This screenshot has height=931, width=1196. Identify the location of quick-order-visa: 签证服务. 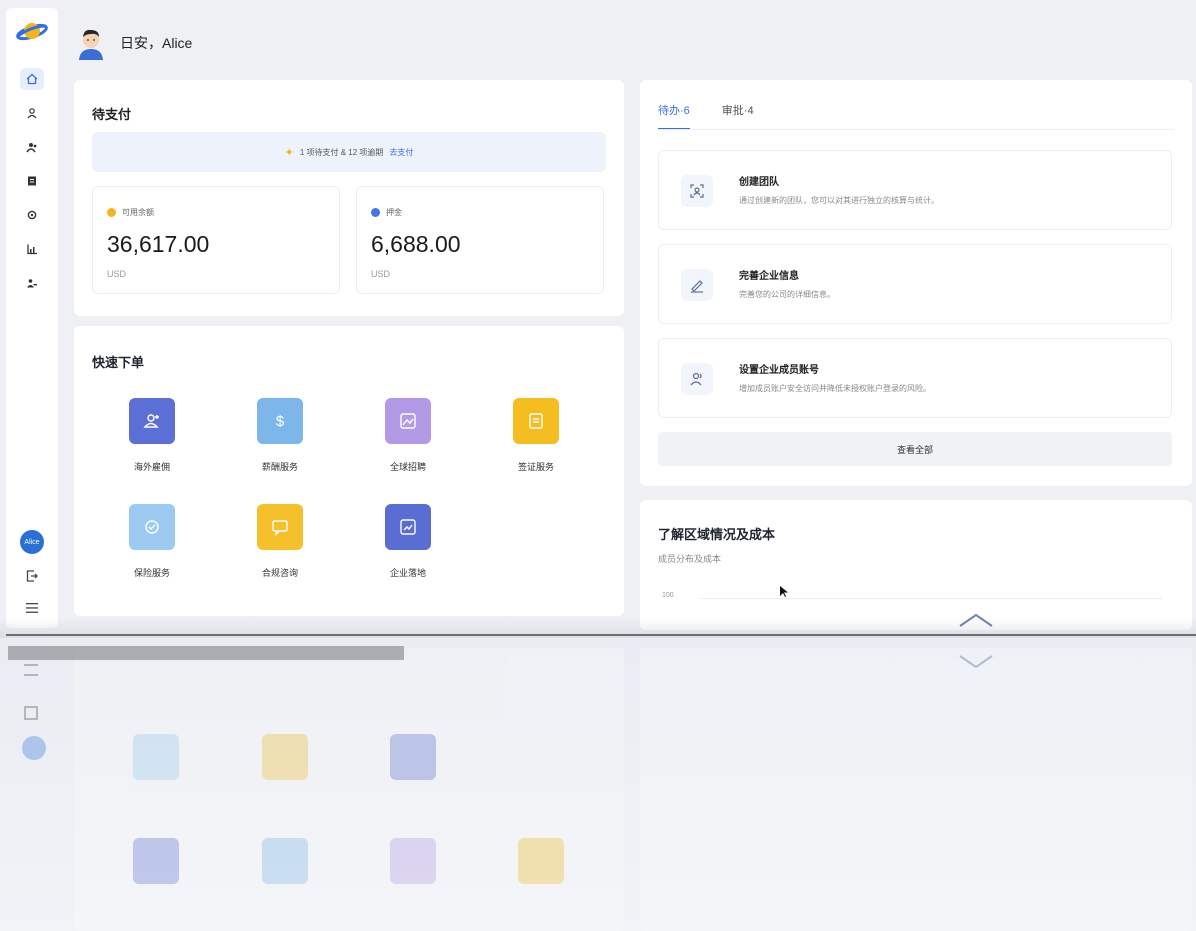
(536, 435).